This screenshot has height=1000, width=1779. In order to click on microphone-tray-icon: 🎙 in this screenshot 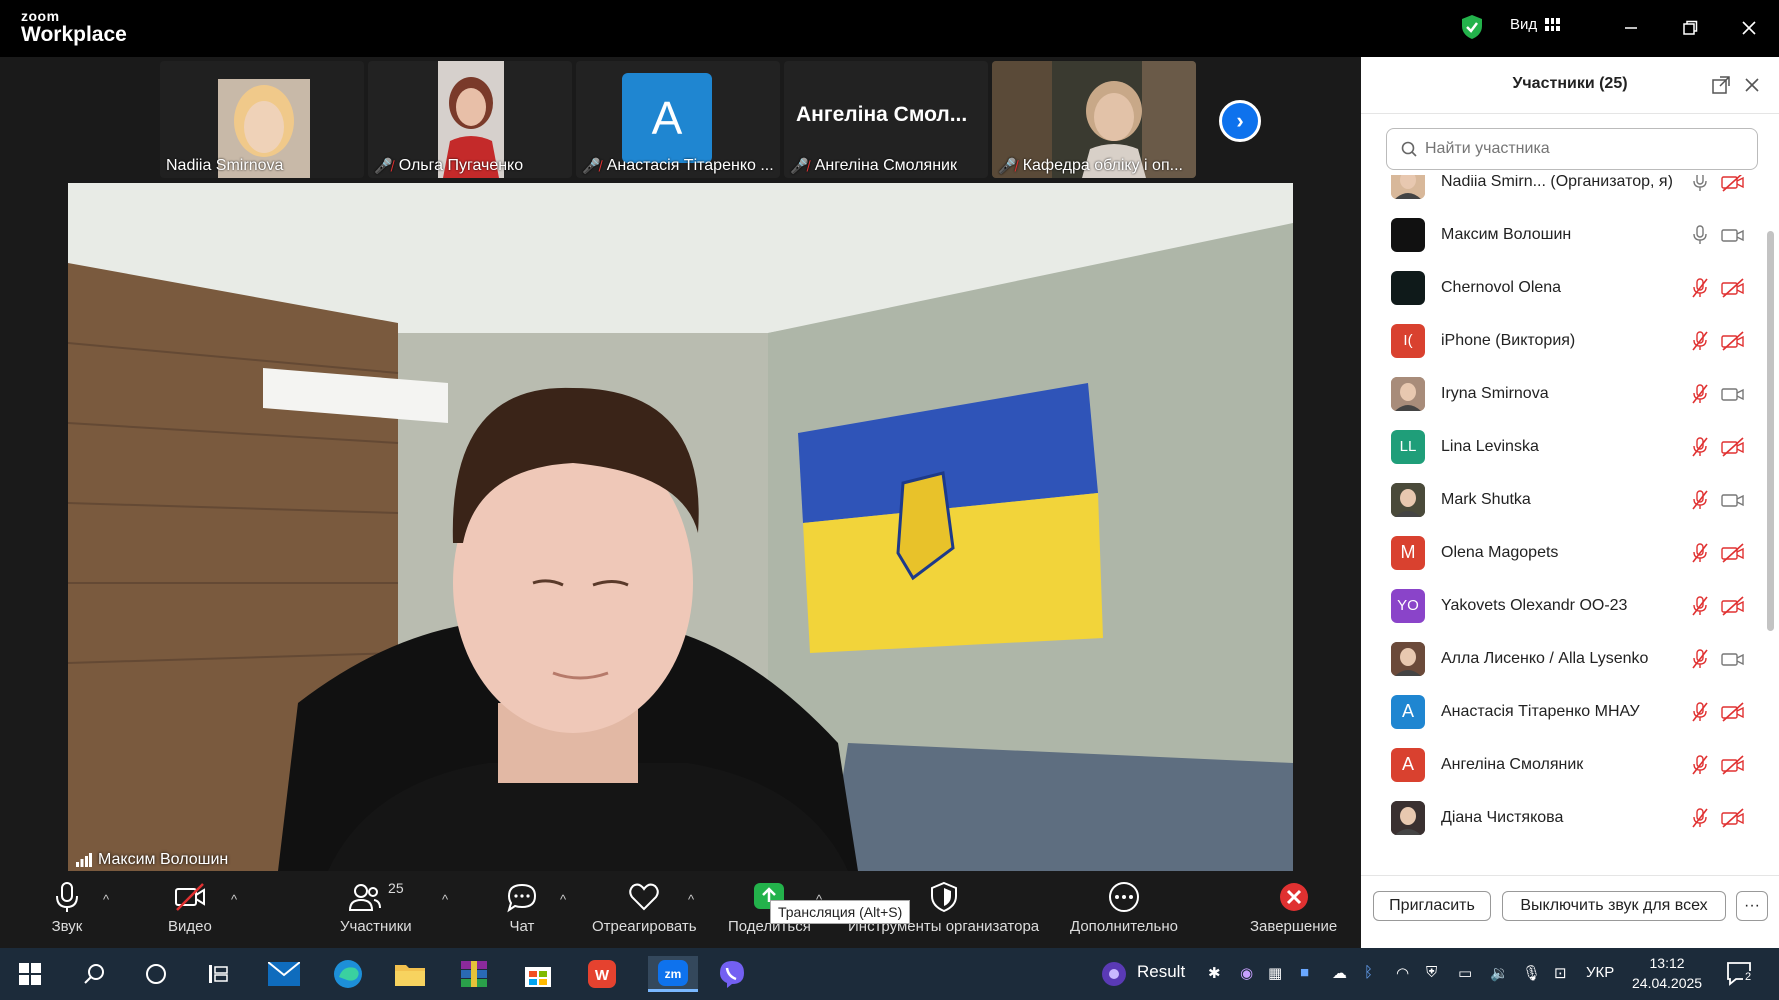, I will do `click(1531, 973)`.